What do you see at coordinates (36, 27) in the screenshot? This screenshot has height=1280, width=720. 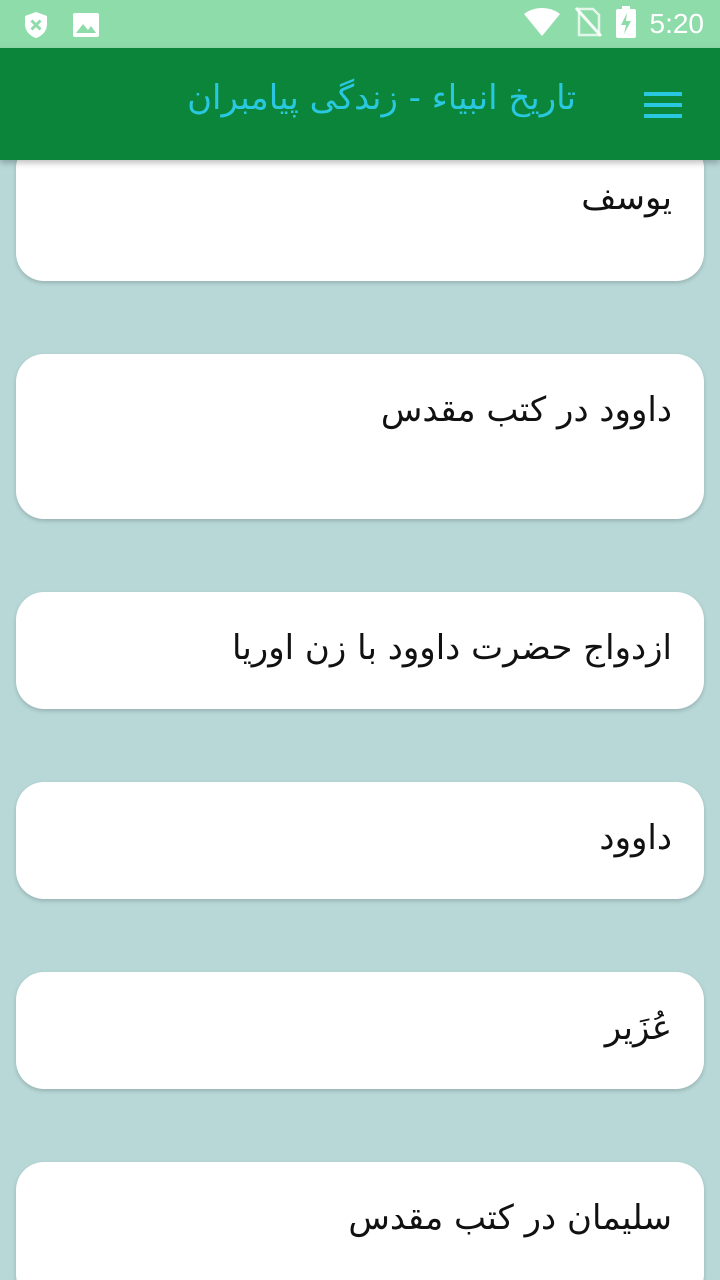 I see `shield-icon` at bounding box center [36, 27].